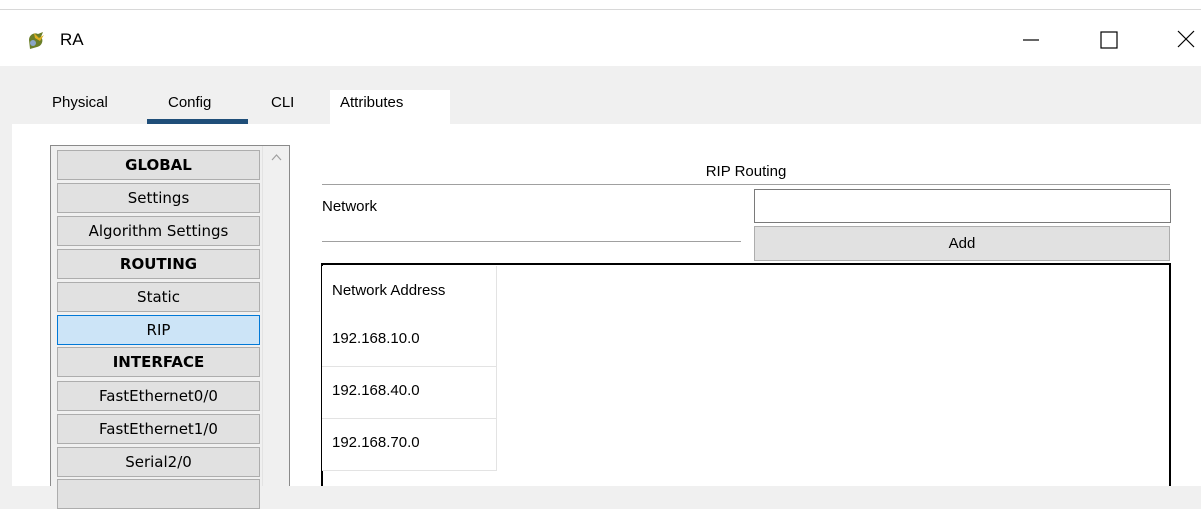 The height and width of the screenshot is (509, 1201). I want to click on network-label: Network, so click(350, 206).